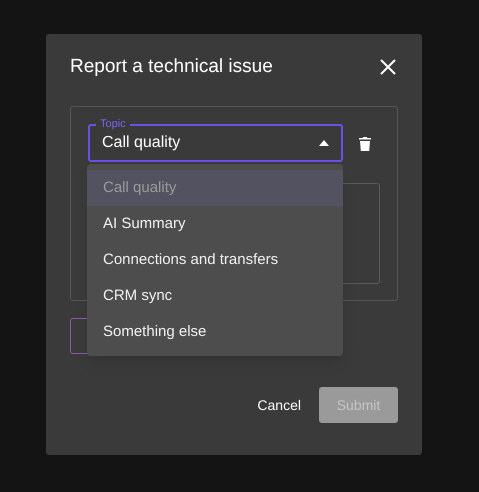 This screenshot has width=479, height=492. Describe the element at coordinates (388, 67) in the screenshot. I see `close-icon` at that location.